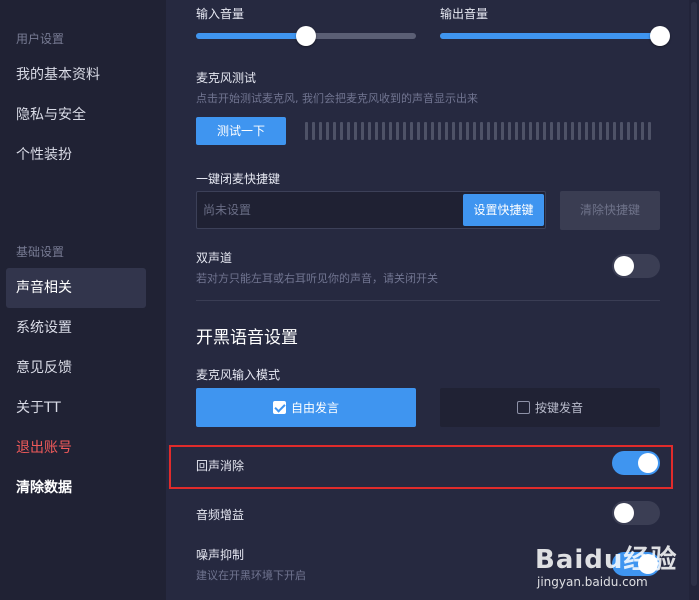  What do you see at coordinates (636, 513) in the screenshot?
I see `audio-gain-toggle` at bounding box center [636, 513].